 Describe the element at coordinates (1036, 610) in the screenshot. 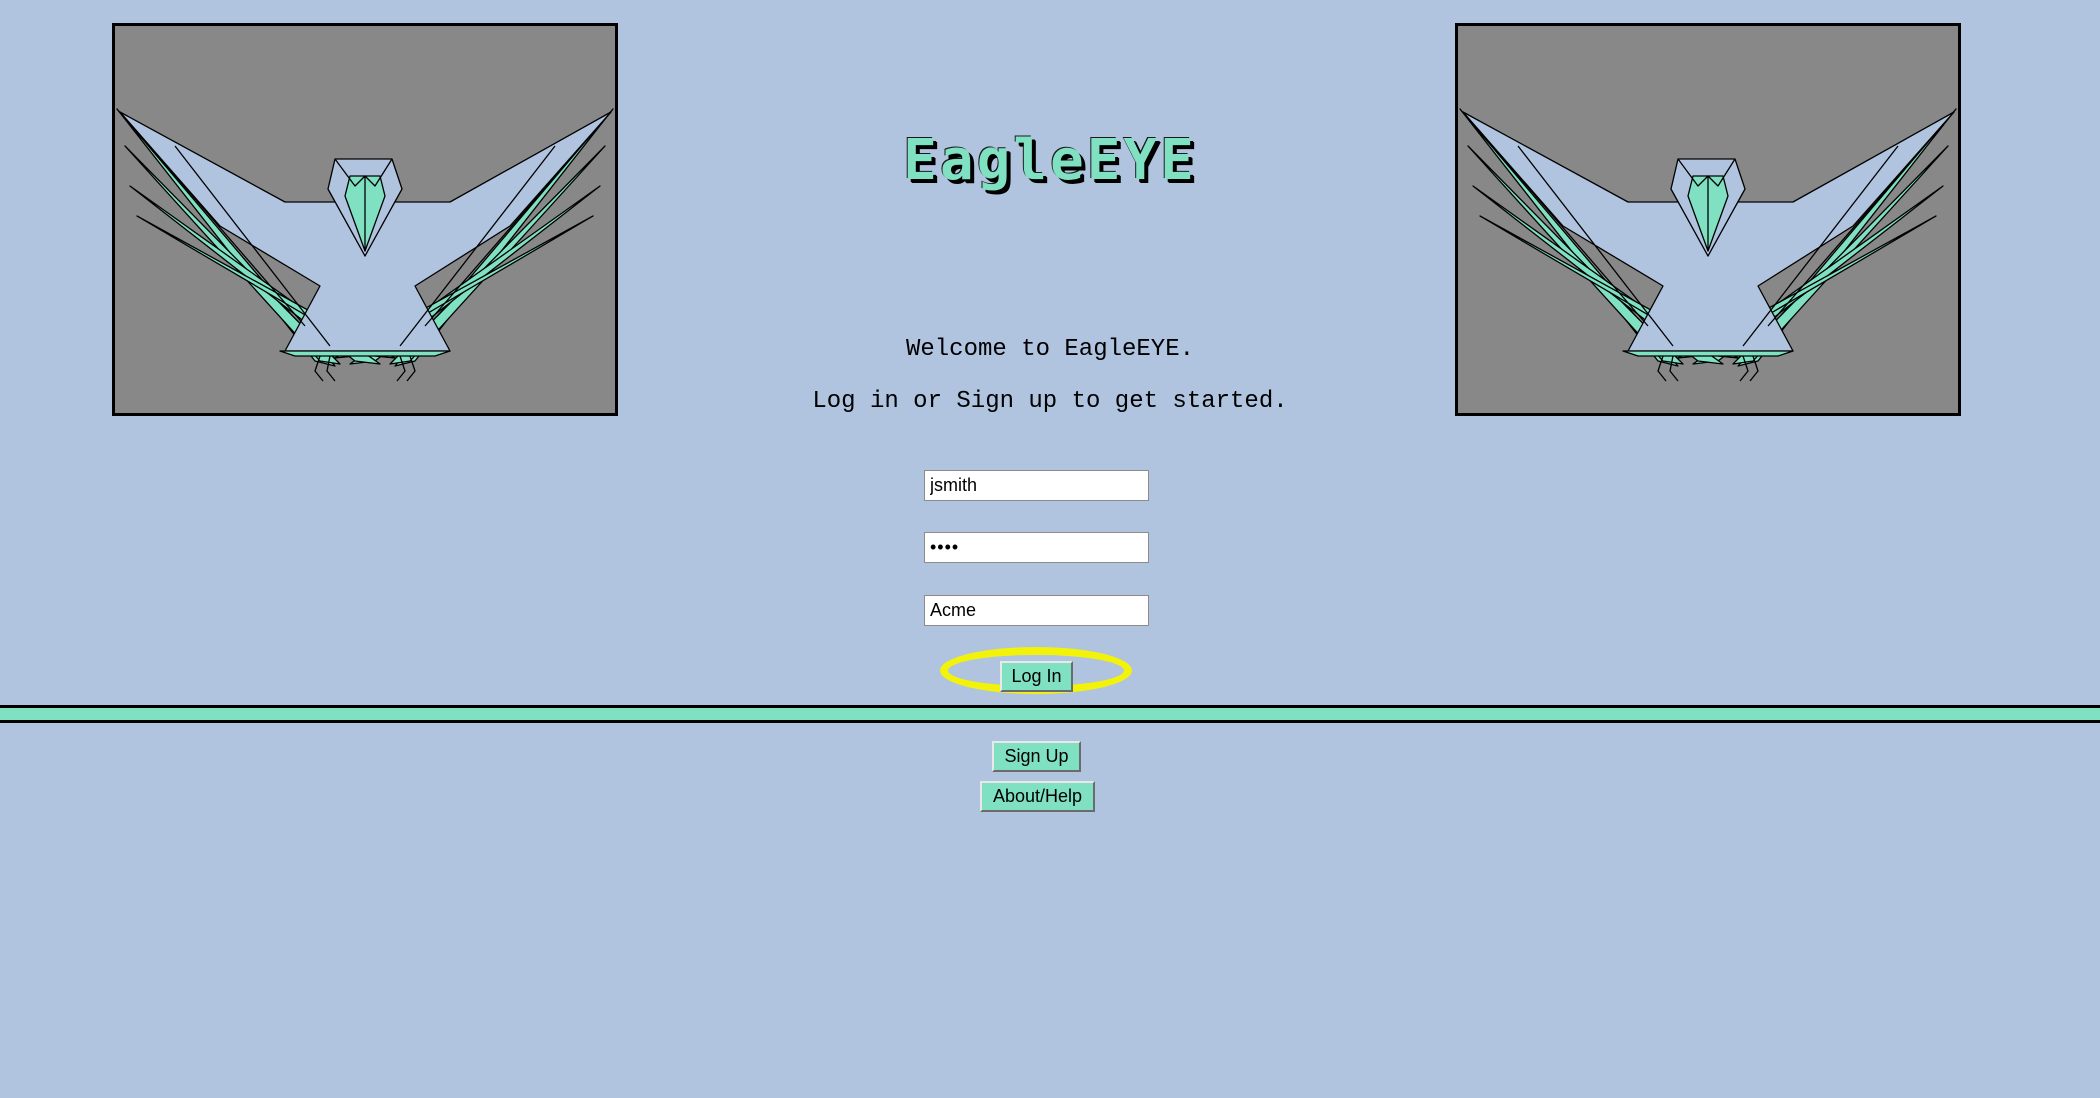

I see `organization-input` at that location.